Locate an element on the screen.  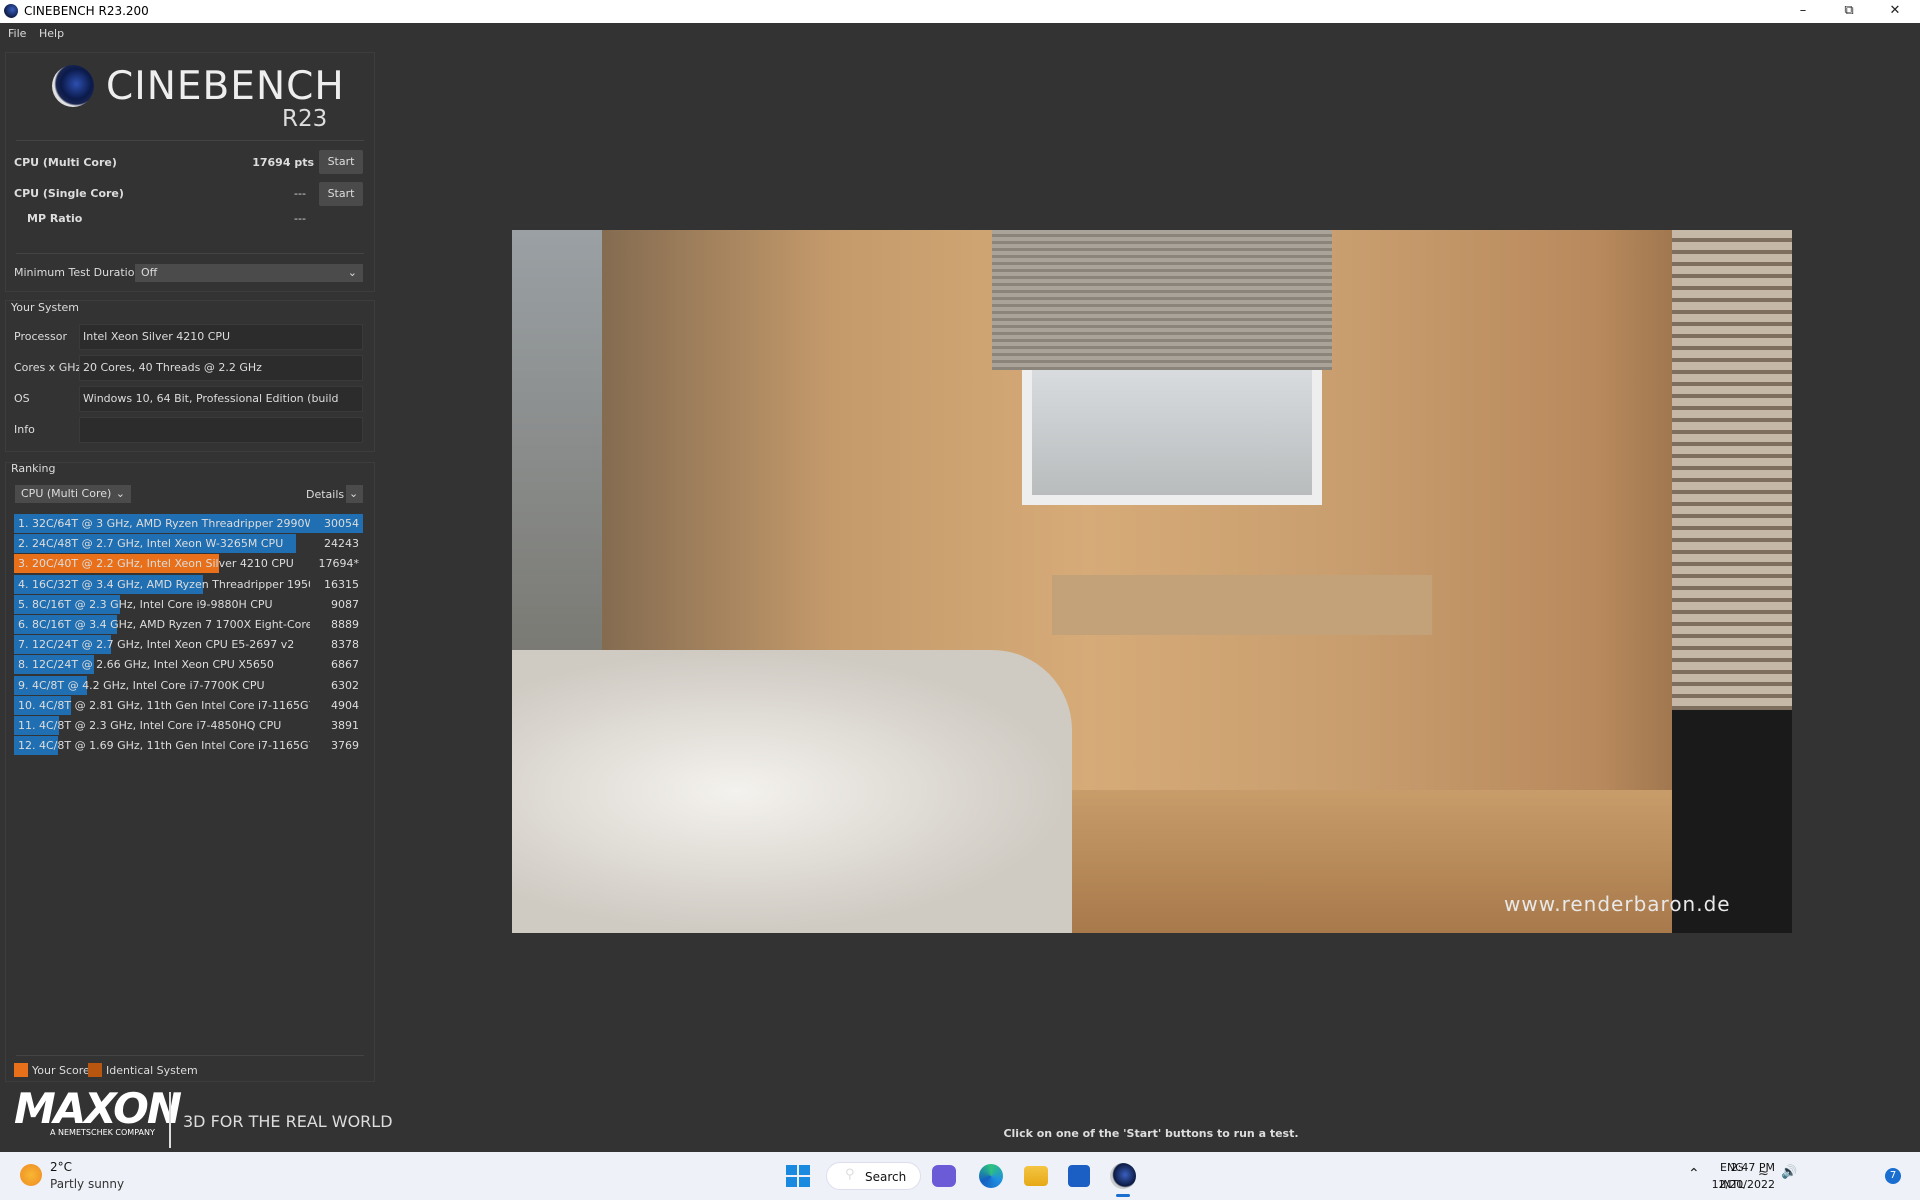
cores-field: 20 Cores, 40 Threads @ 2.2 GHz is located at coordinates (221, 368).